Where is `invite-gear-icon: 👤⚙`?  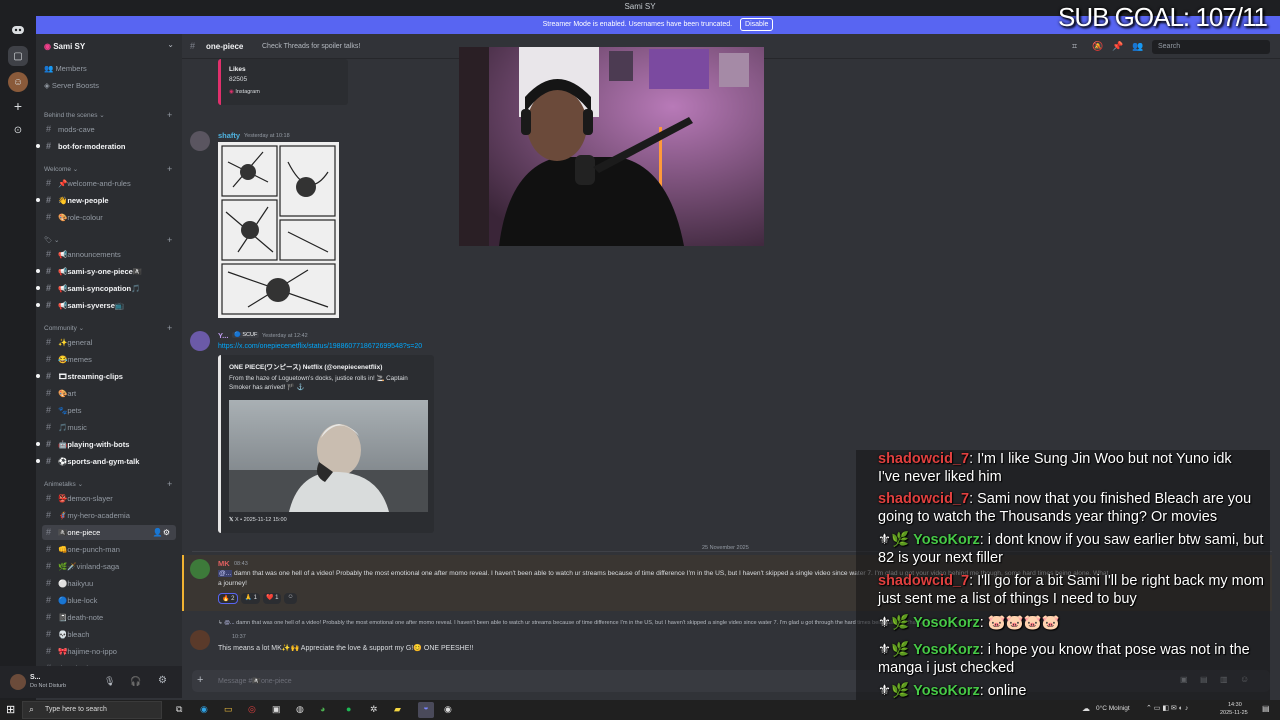
invite-gear-icon: 👤⚙ is located at coordinates (161, 532).